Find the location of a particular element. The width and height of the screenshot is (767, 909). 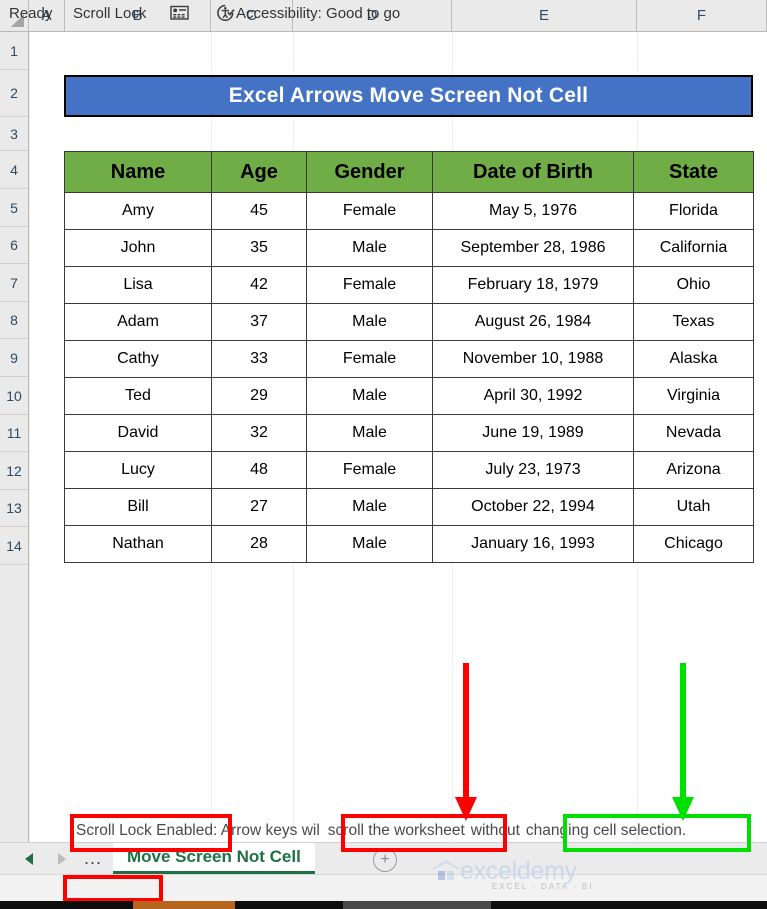

row-header-label: 1 is located at coordinates (14, 50).